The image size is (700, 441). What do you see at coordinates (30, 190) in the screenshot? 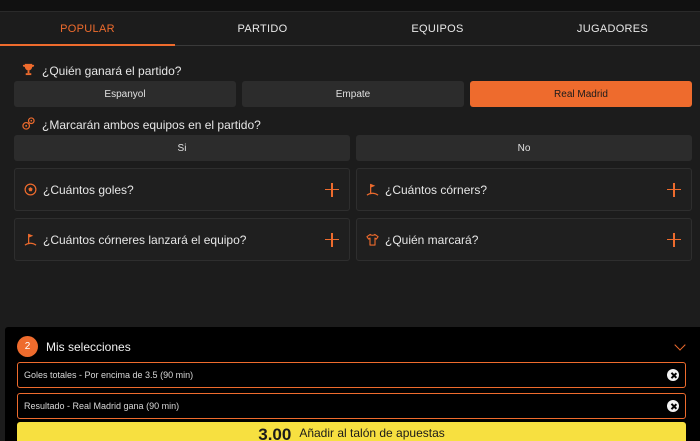
I see `soccer-ball-icon` at bounding box center [30, 190].